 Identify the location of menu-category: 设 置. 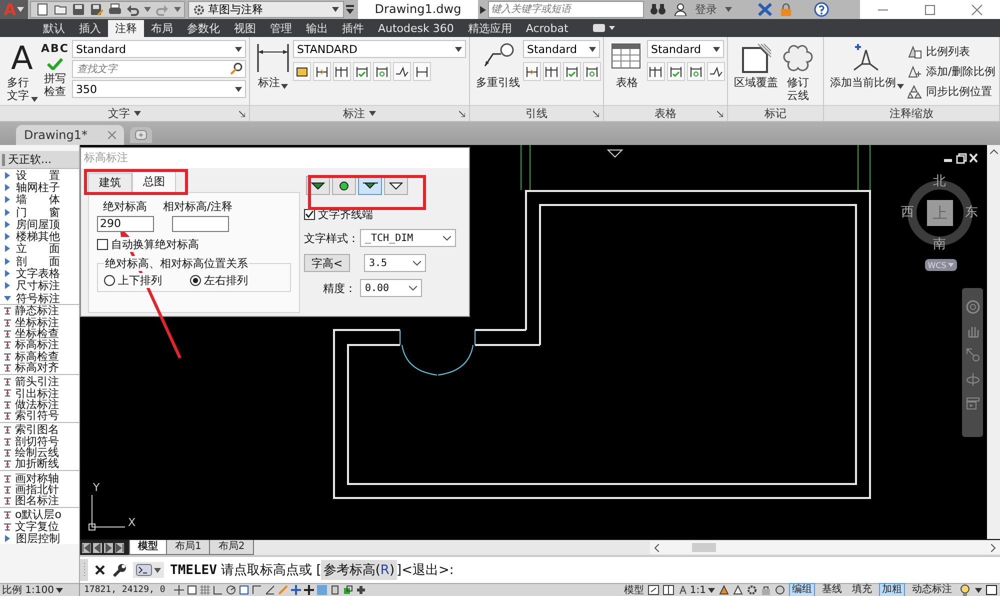
(39, 175).